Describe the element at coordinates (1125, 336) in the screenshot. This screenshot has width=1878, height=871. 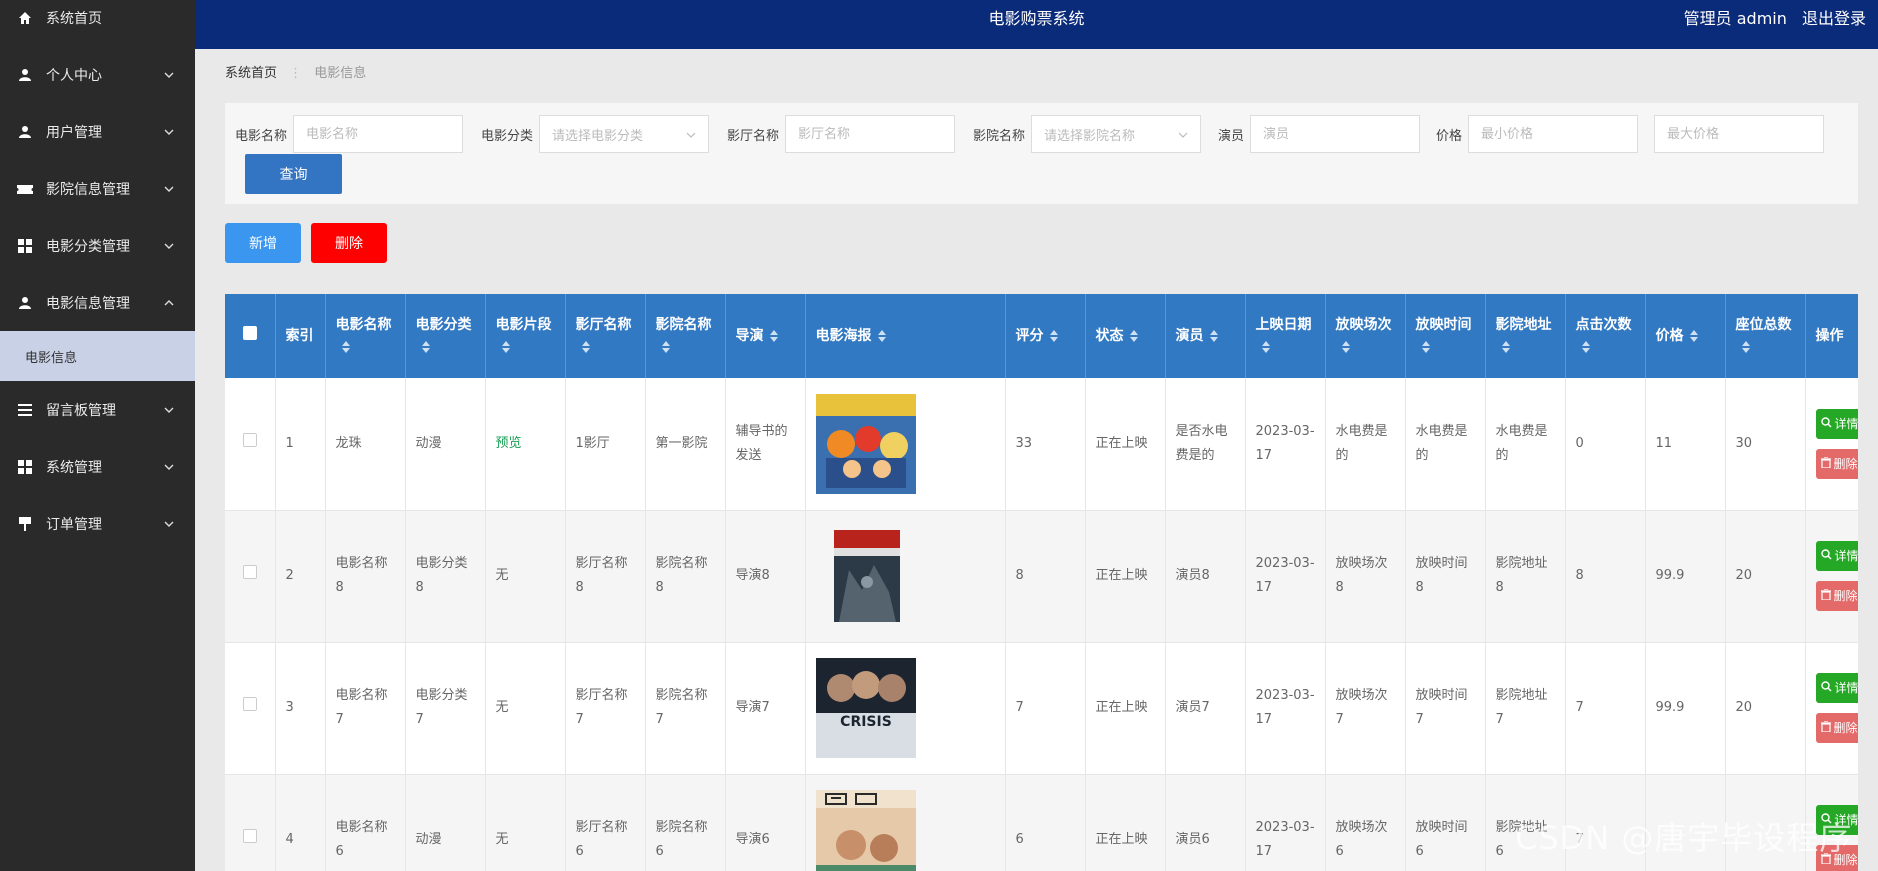
I see `col-header-status: 状态` at that location.